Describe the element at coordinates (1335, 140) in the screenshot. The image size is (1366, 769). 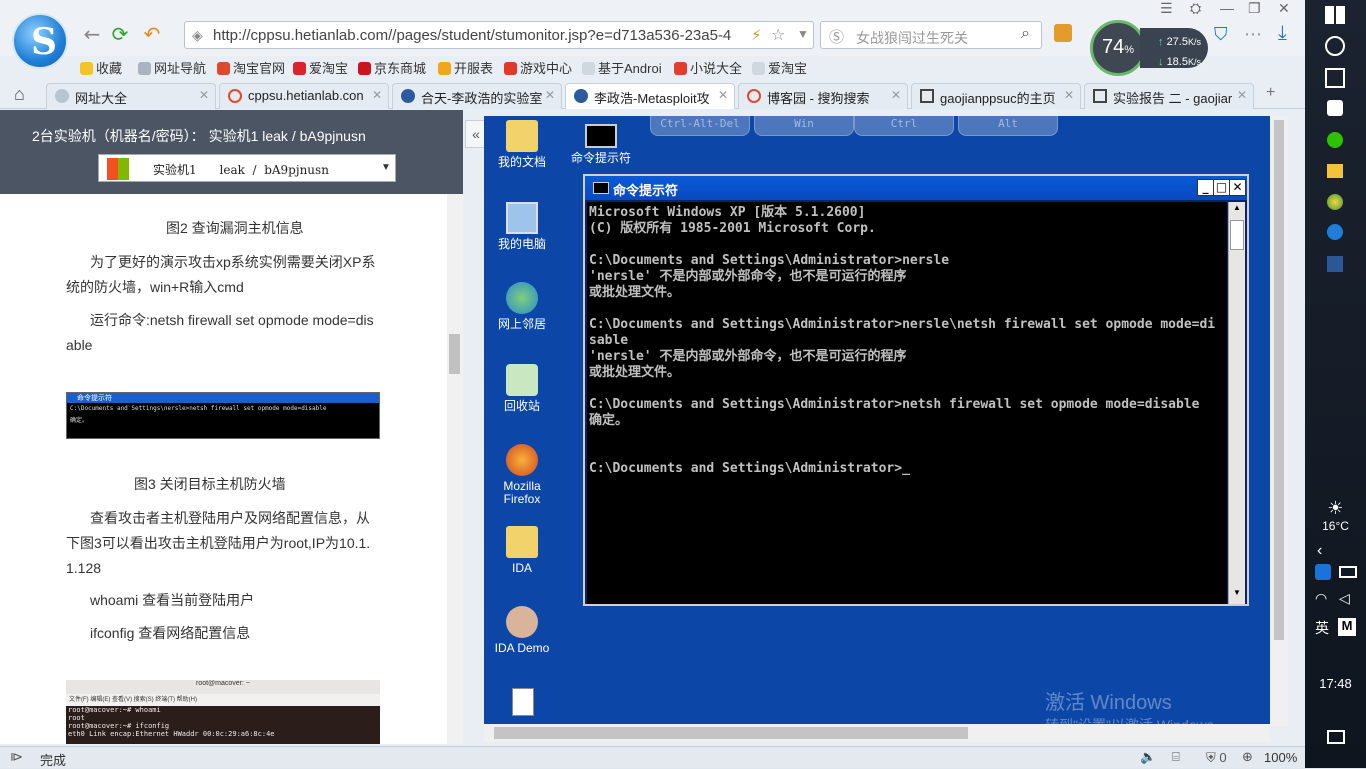
I see `wechat-icon` at that location.